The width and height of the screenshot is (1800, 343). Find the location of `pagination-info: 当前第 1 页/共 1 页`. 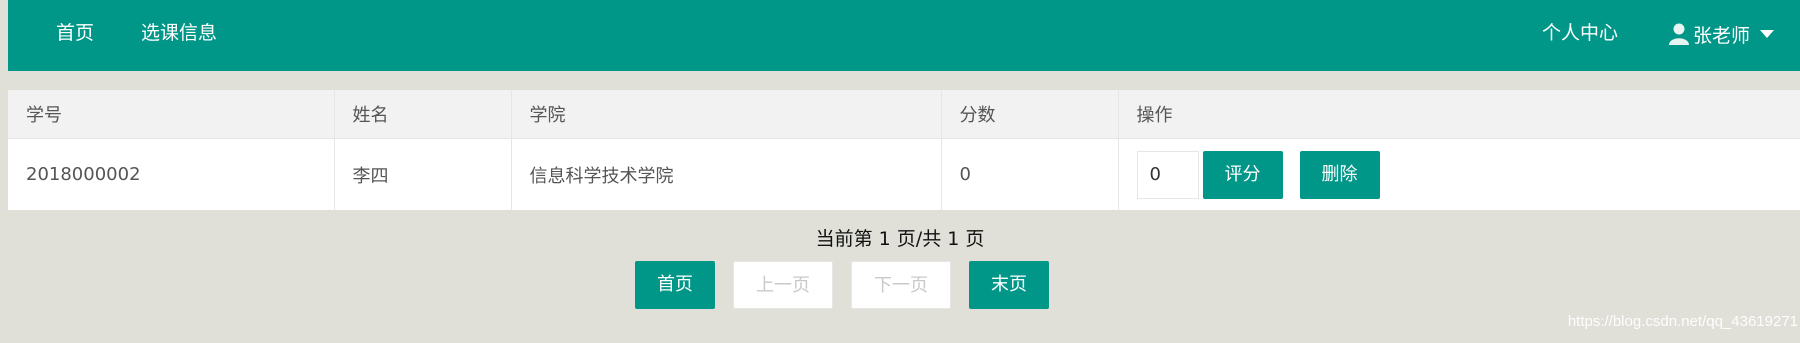

pagination-info: 当前第 1 页/共 1 页 is located at coordinates (900, 239).